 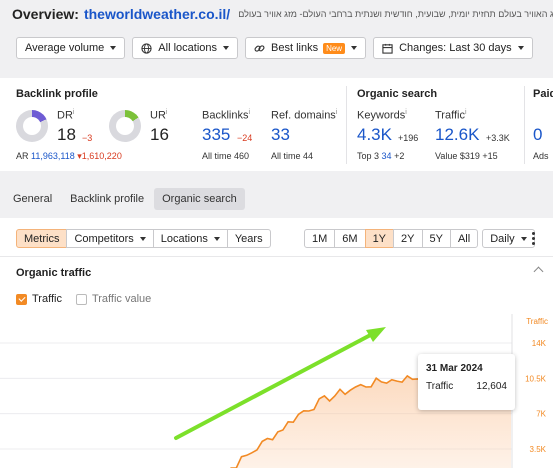 I want to click on backlinks-label: Backlinksi, so click(x=226, y=115).